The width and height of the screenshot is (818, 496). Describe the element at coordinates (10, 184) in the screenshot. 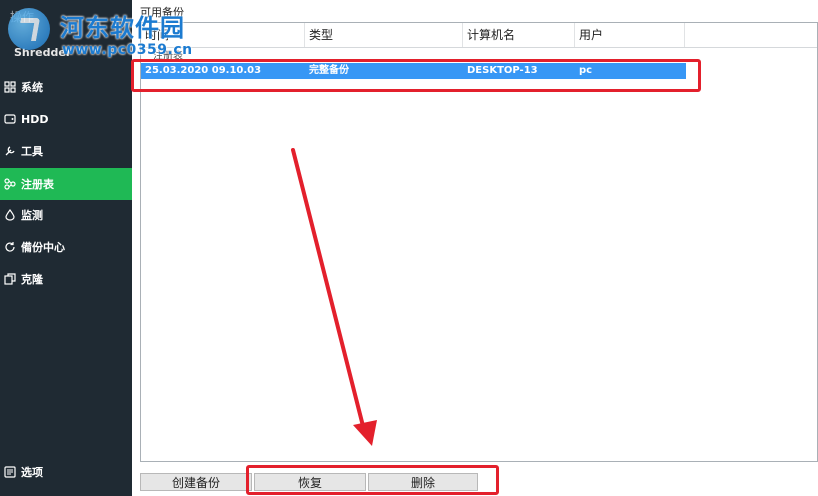

I see `registry-icon` at that location.